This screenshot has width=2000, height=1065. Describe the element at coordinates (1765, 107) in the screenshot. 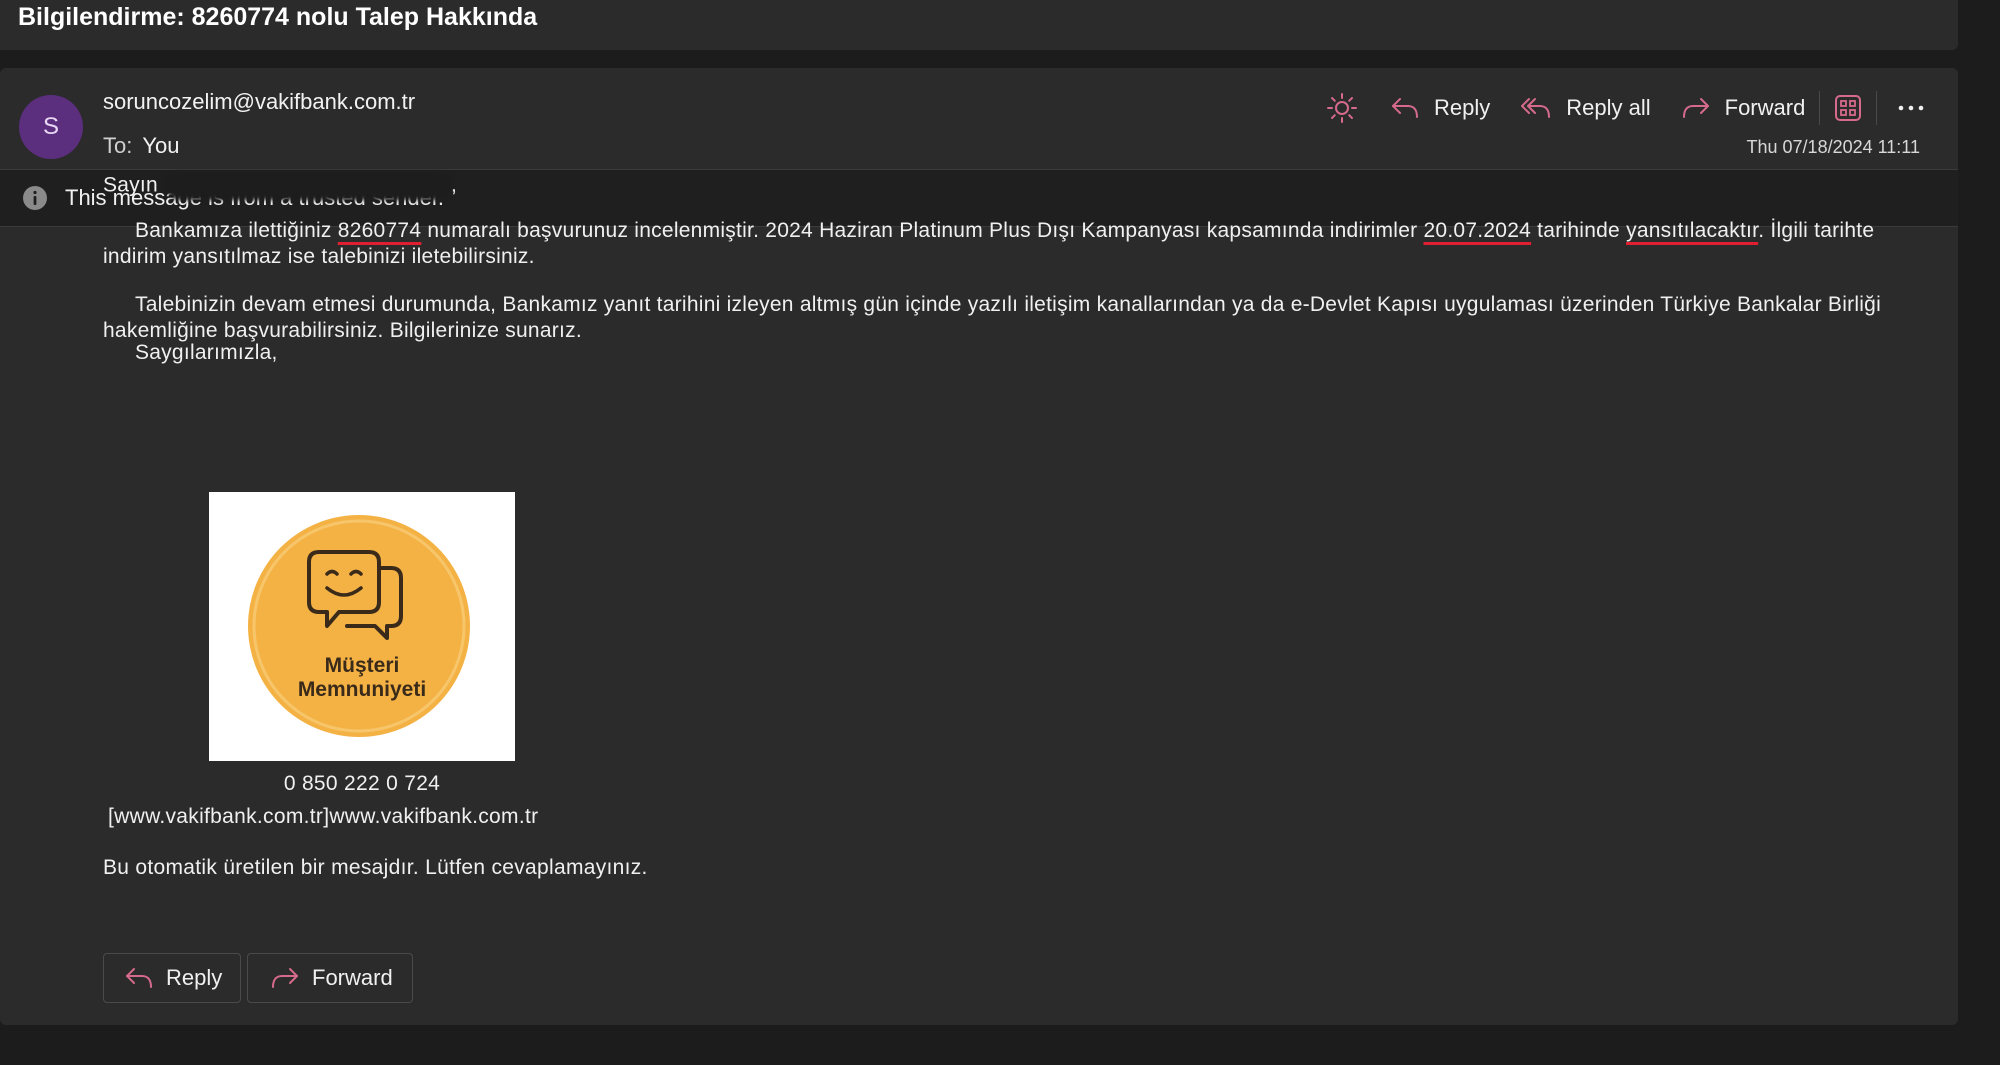

I see `forward-label: Forward` at that location.